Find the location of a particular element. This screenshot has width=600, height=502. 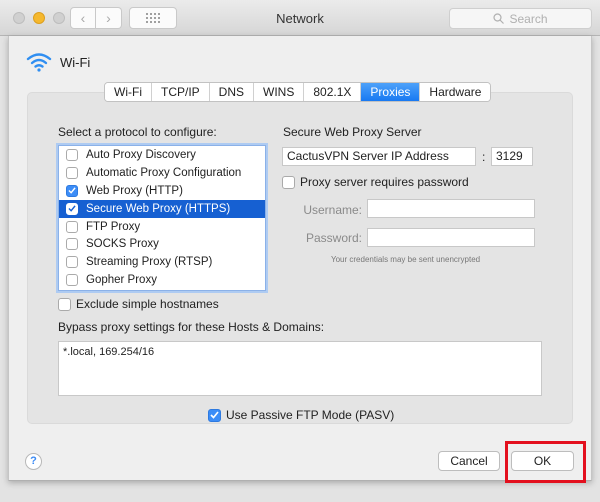

protocol-label: Web Proxy (HTTP) is located at coordinates (134, 190).